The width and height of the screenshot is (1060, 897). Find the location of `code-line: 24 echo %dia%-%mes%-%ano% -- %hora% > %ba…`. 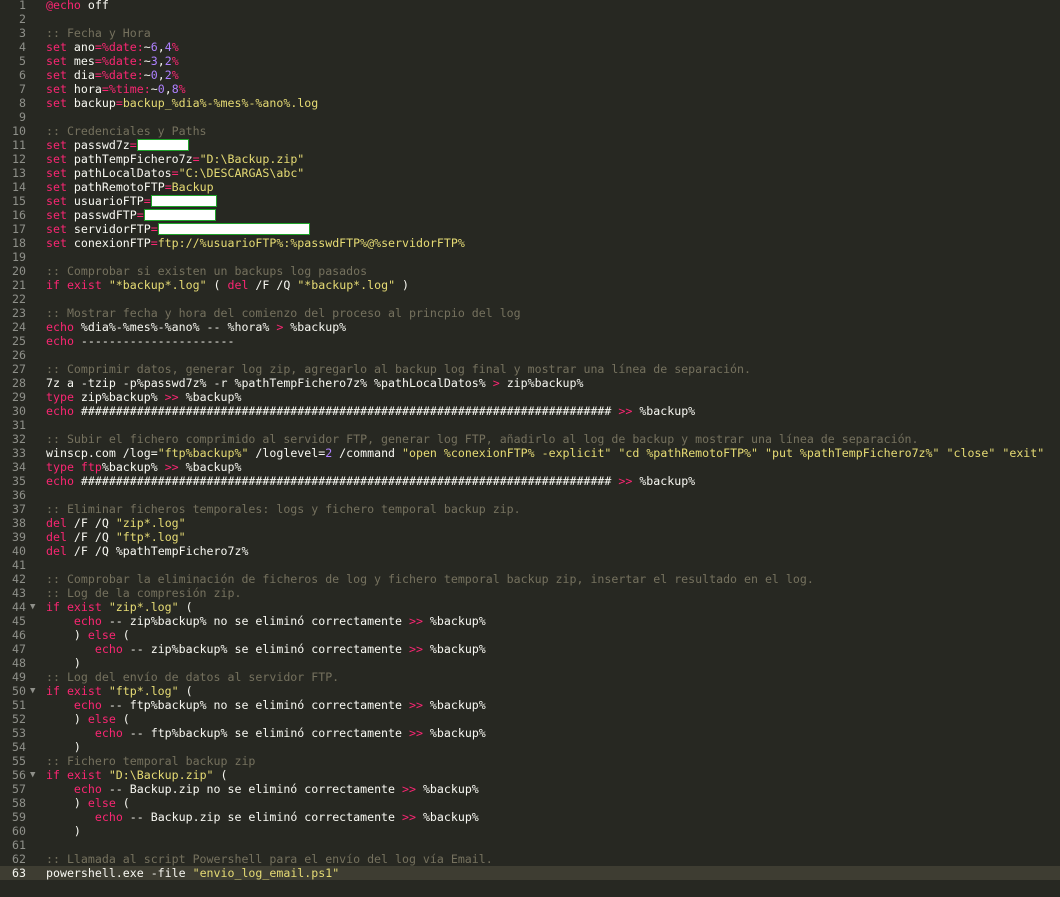

code-line: 24 echo %dia%-%mes%-%ano% -- %hora% > %ba… is located at coordinates (530, 327).